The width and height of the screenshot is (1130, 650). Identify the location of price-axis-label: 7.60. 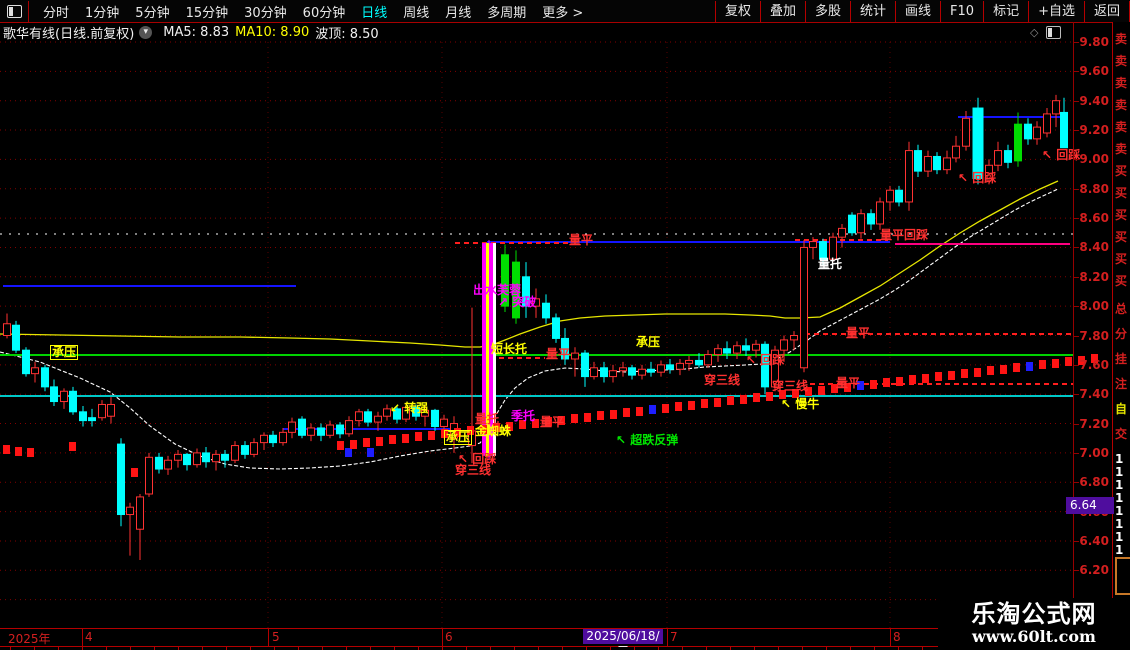
(1094, 364).